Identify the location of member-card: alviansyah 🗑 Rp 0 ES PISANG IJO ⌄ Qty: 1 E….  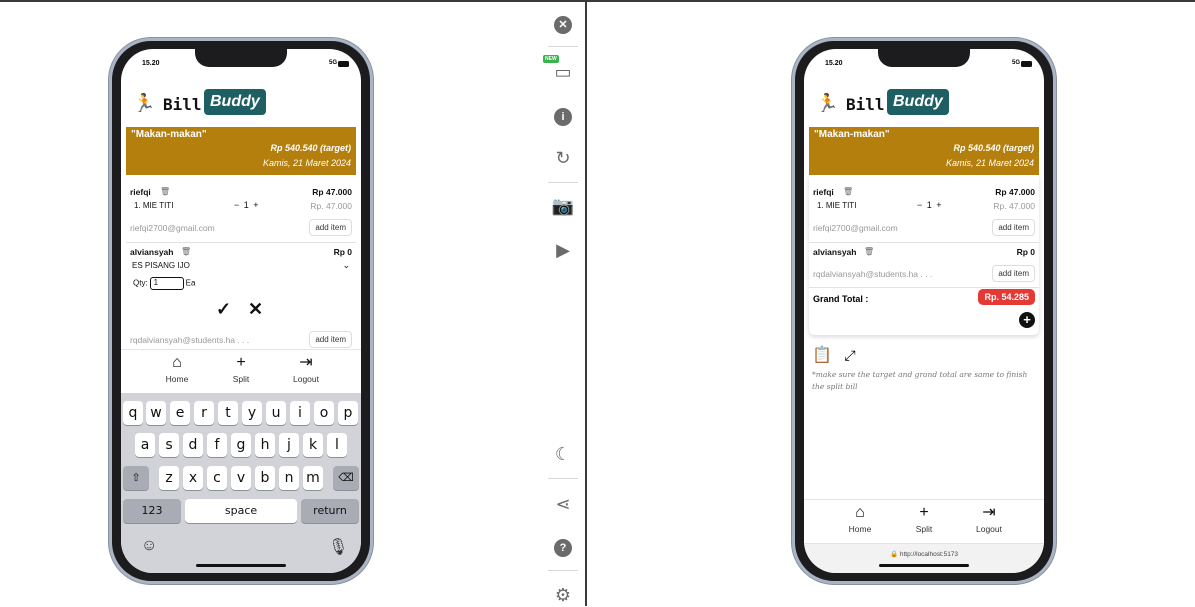
(241, 299).